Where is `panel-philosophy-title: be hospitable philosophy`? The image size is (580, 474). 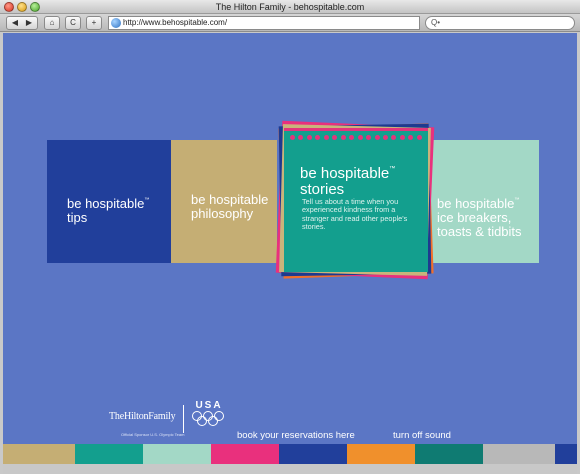
panel-philosophy-title: be hospitable philosophy is located at coordinates (229, 207).